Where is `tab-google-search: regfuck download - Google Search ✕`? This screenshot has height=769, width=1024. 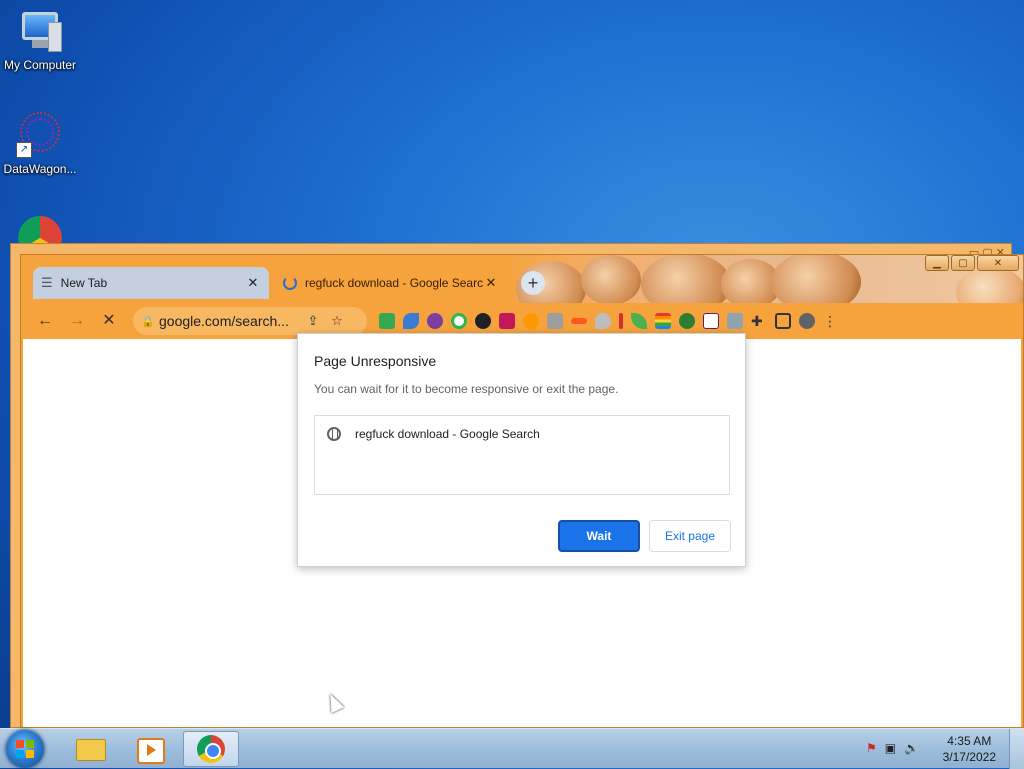
tab-google-search: regfuck download - Google Search ✕ is located at coordinates (391, 283).